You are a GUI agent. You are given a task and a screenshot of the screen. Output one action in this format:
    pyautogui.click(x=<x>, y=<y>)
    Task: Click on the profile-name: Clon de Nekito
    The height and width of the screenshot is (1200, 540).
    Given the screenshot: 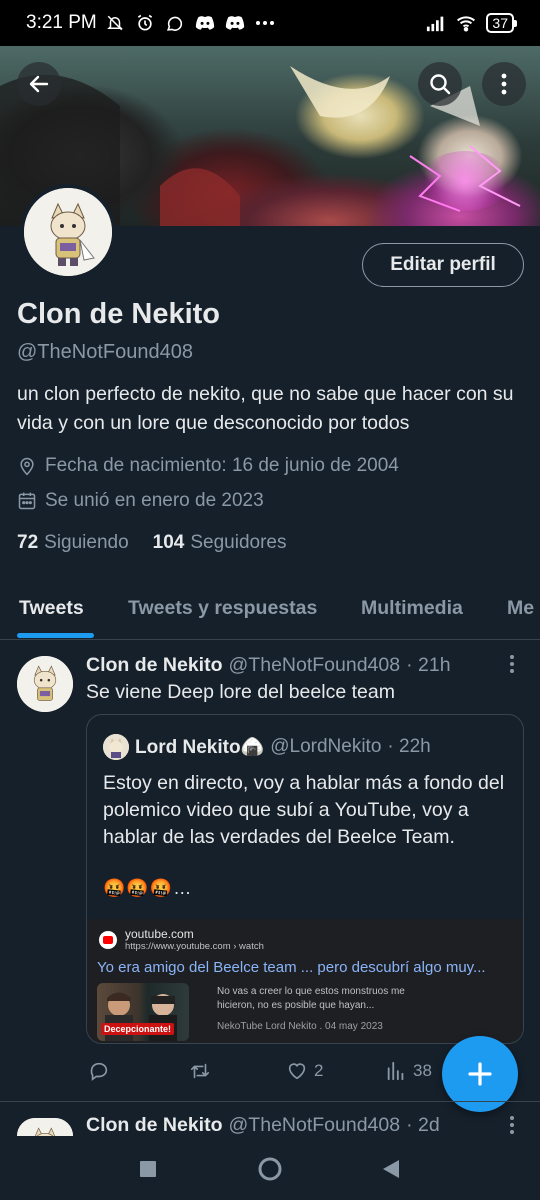 What is the action you would take?
    pyautogui.click(x=119, y=314)
    